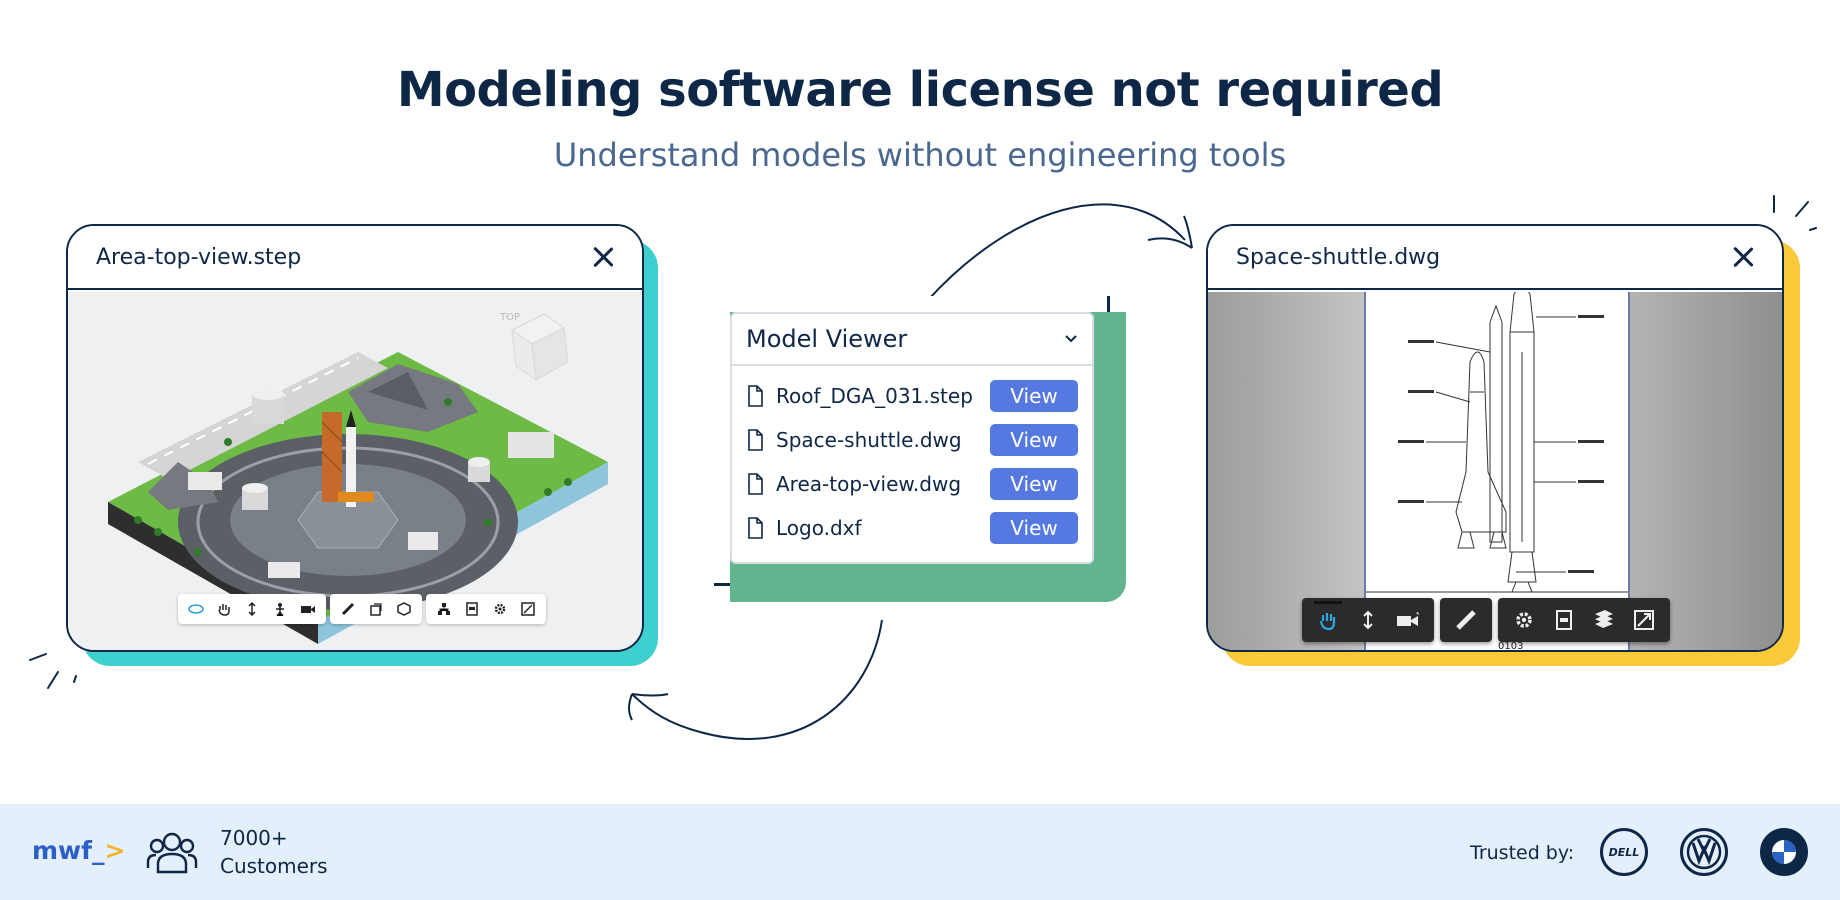 Image resolution: width=1840 pixels, height=900 pixels. What do you see at coordinates (280, 609) in the screenshot?
I see `first-person-icon` at bounding box center [280, 609].